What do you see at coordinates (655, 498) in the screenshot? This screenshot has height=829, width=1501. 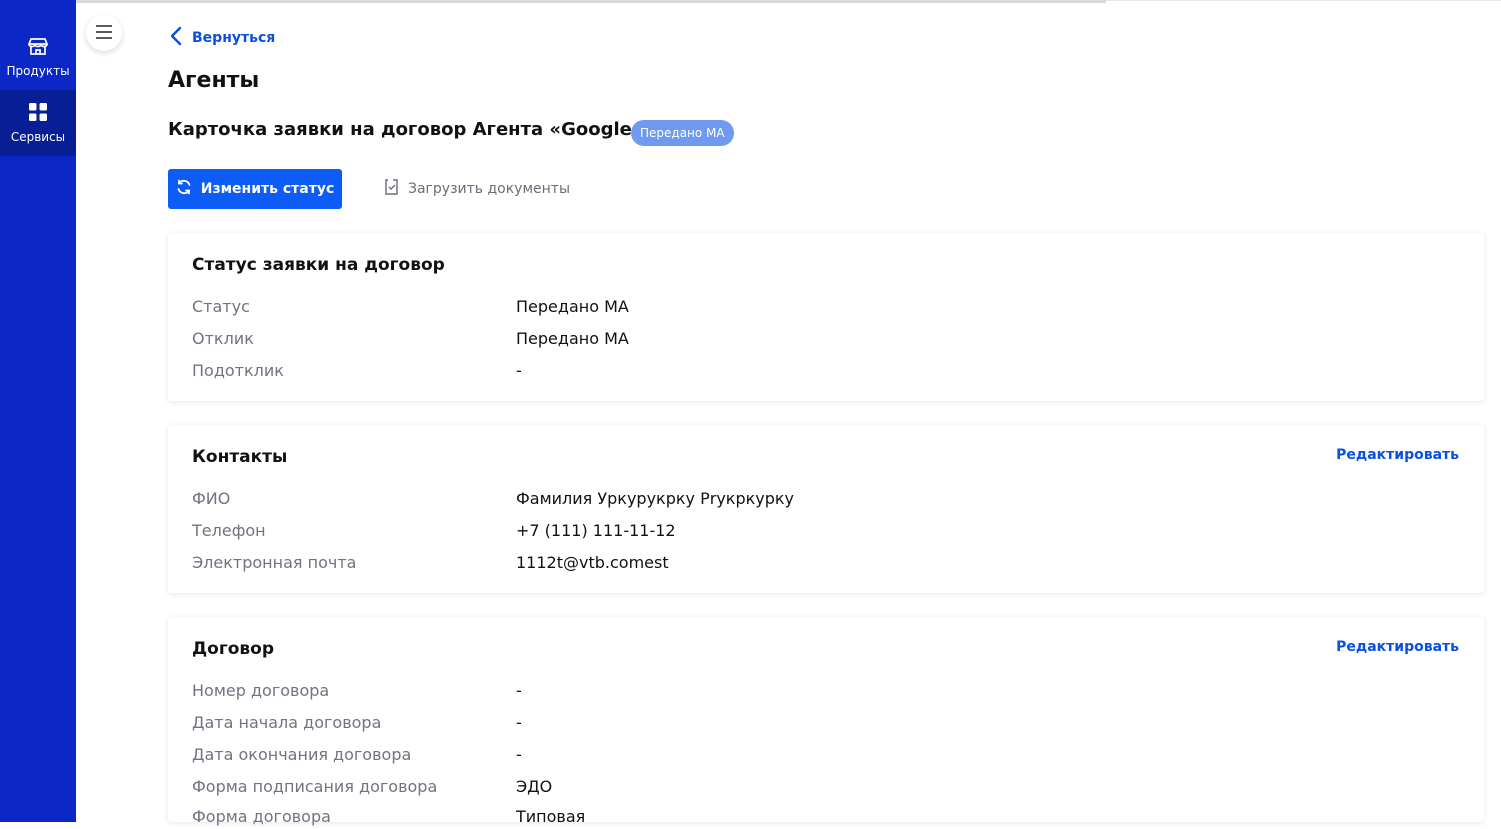 I see `detail-value: Фамилия Уркурукрку Рrукркурку` at bounding box center [655, 498].